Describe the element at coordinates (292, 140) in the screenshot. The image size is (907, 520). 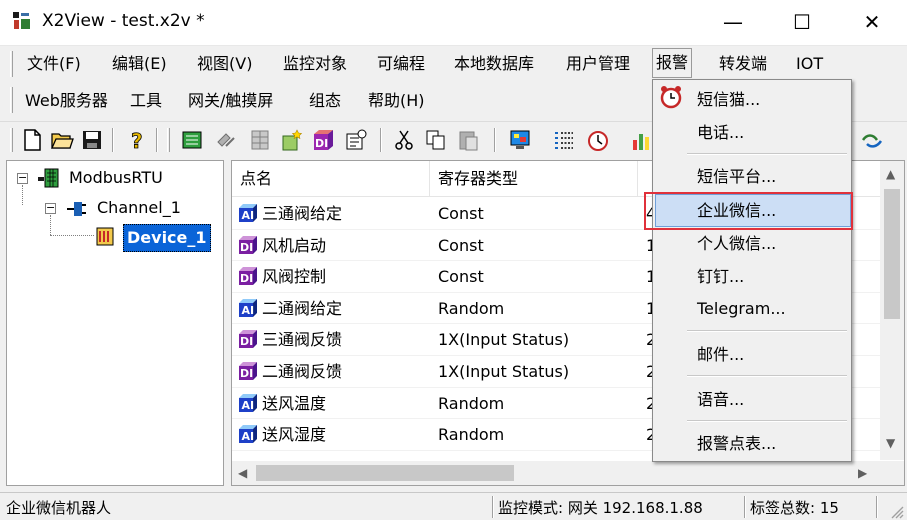
I see `new-tag-icon` at that location.